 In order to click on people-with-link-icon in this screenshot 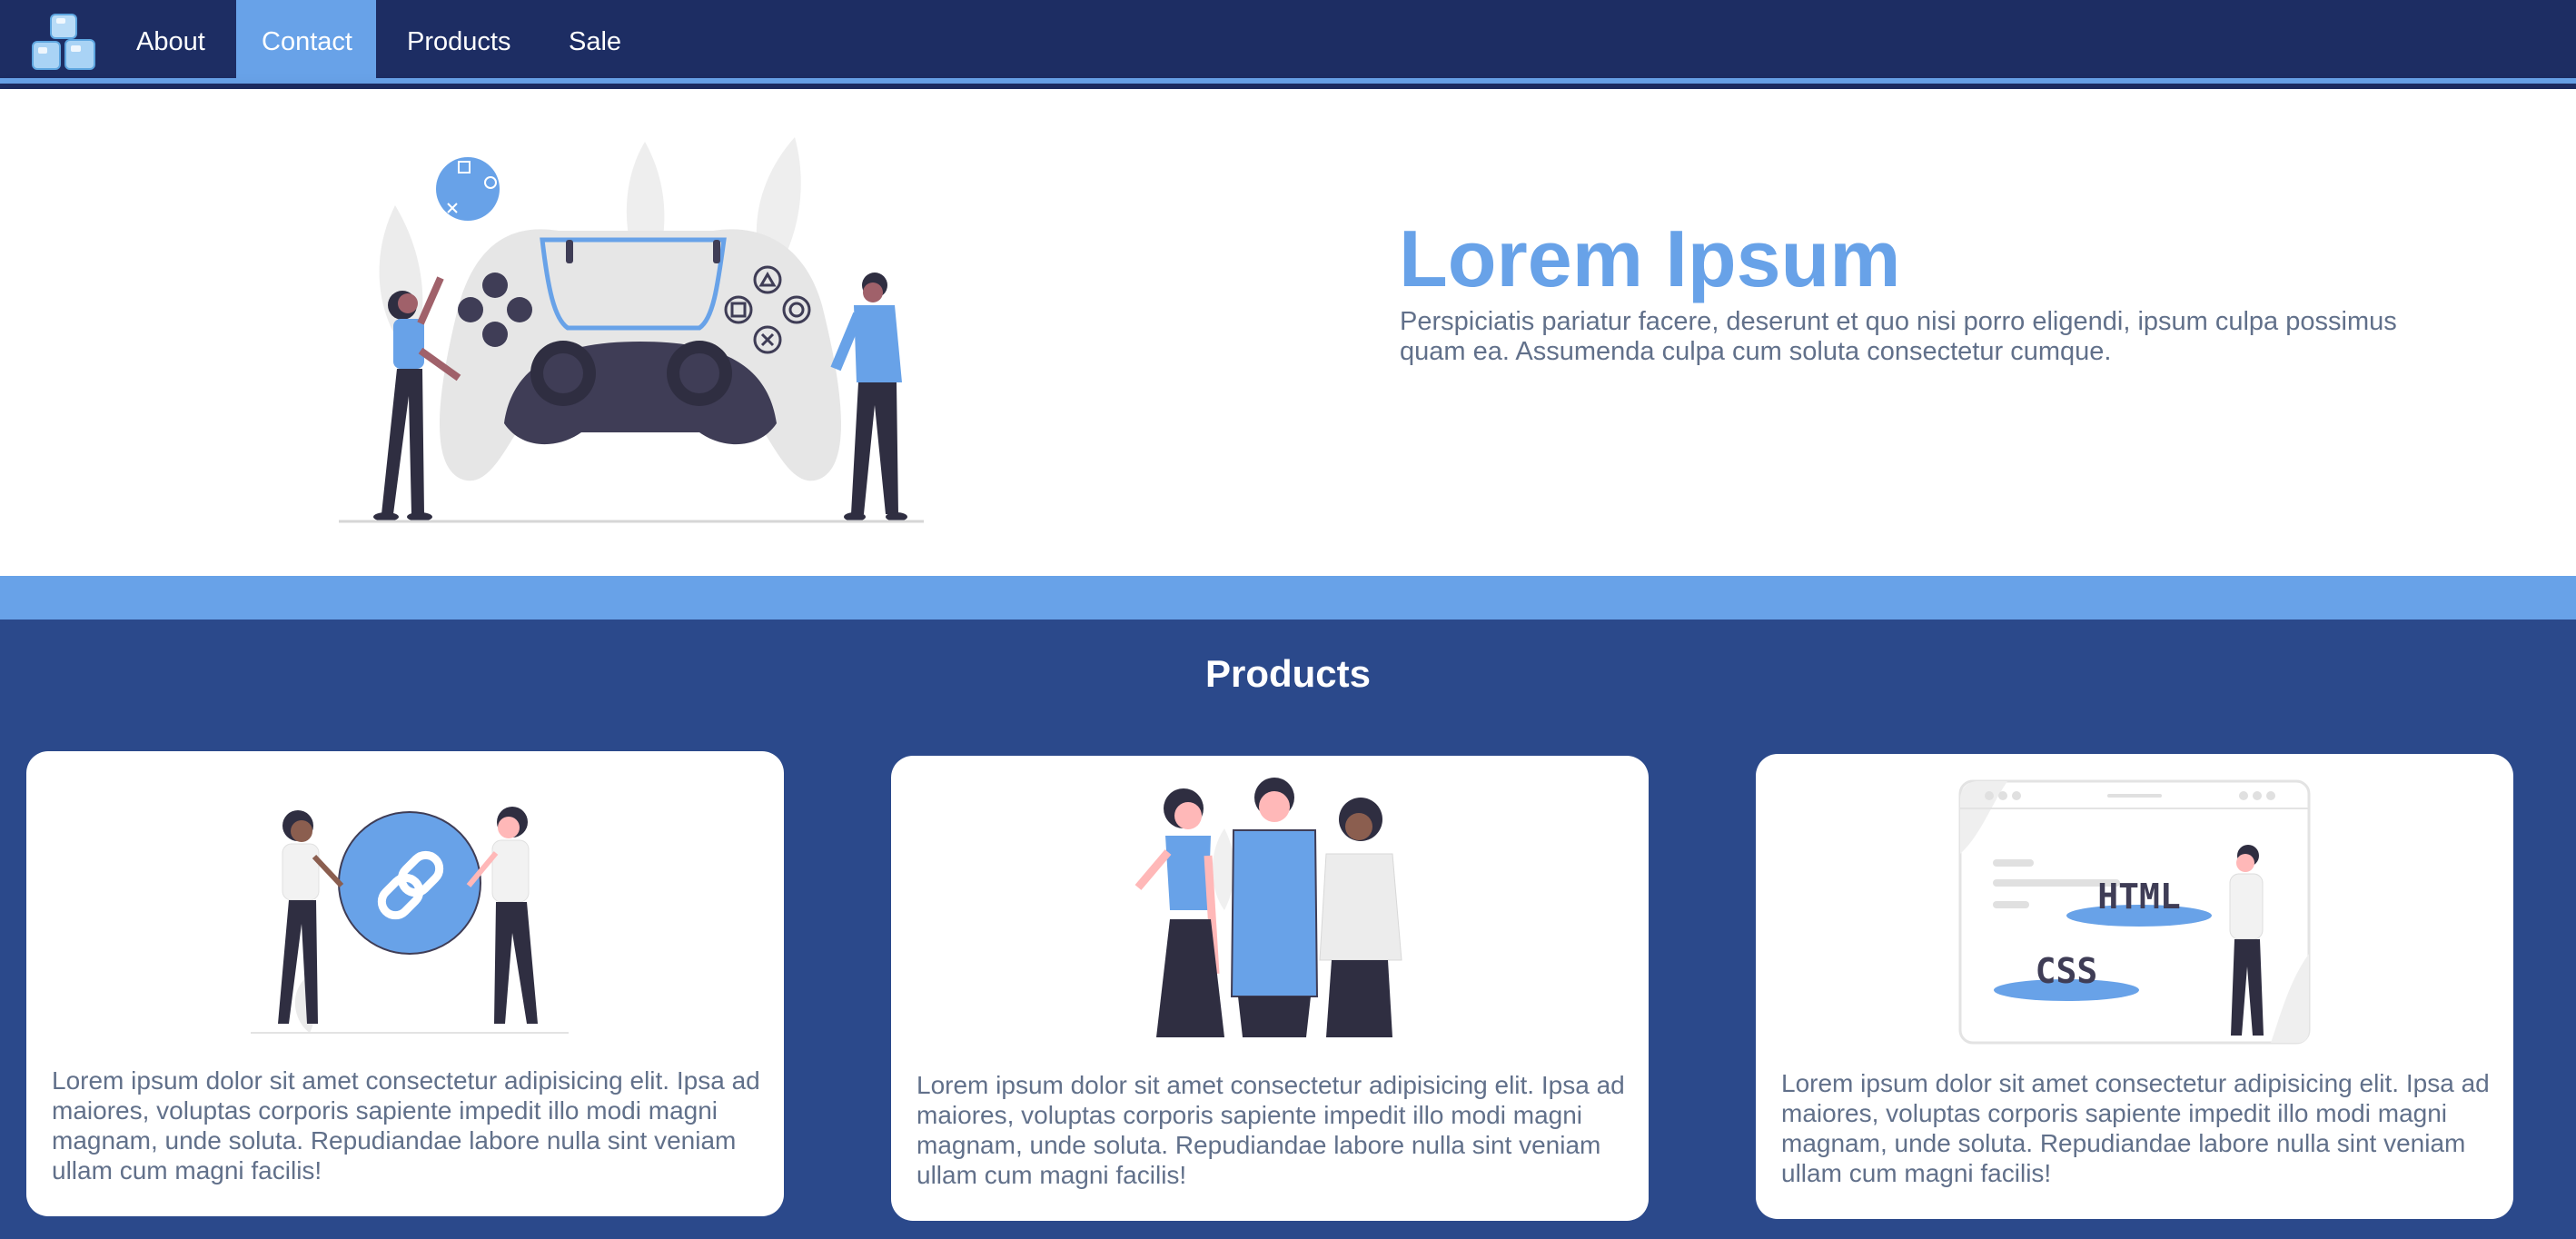, I will do `click(410, 920)`.